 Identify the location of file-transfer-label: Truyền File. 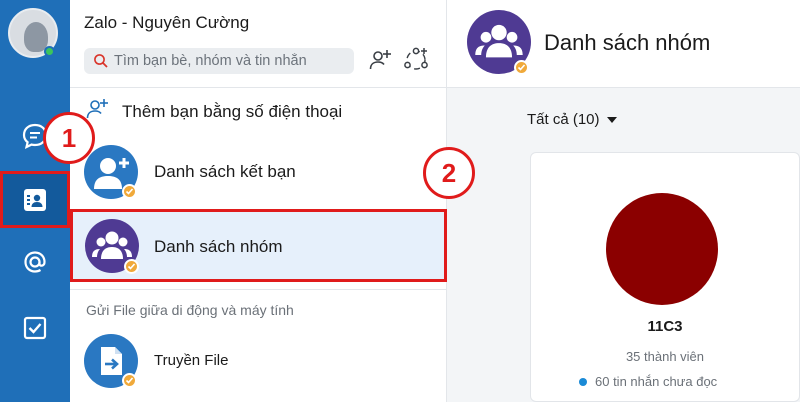
(191, 360).